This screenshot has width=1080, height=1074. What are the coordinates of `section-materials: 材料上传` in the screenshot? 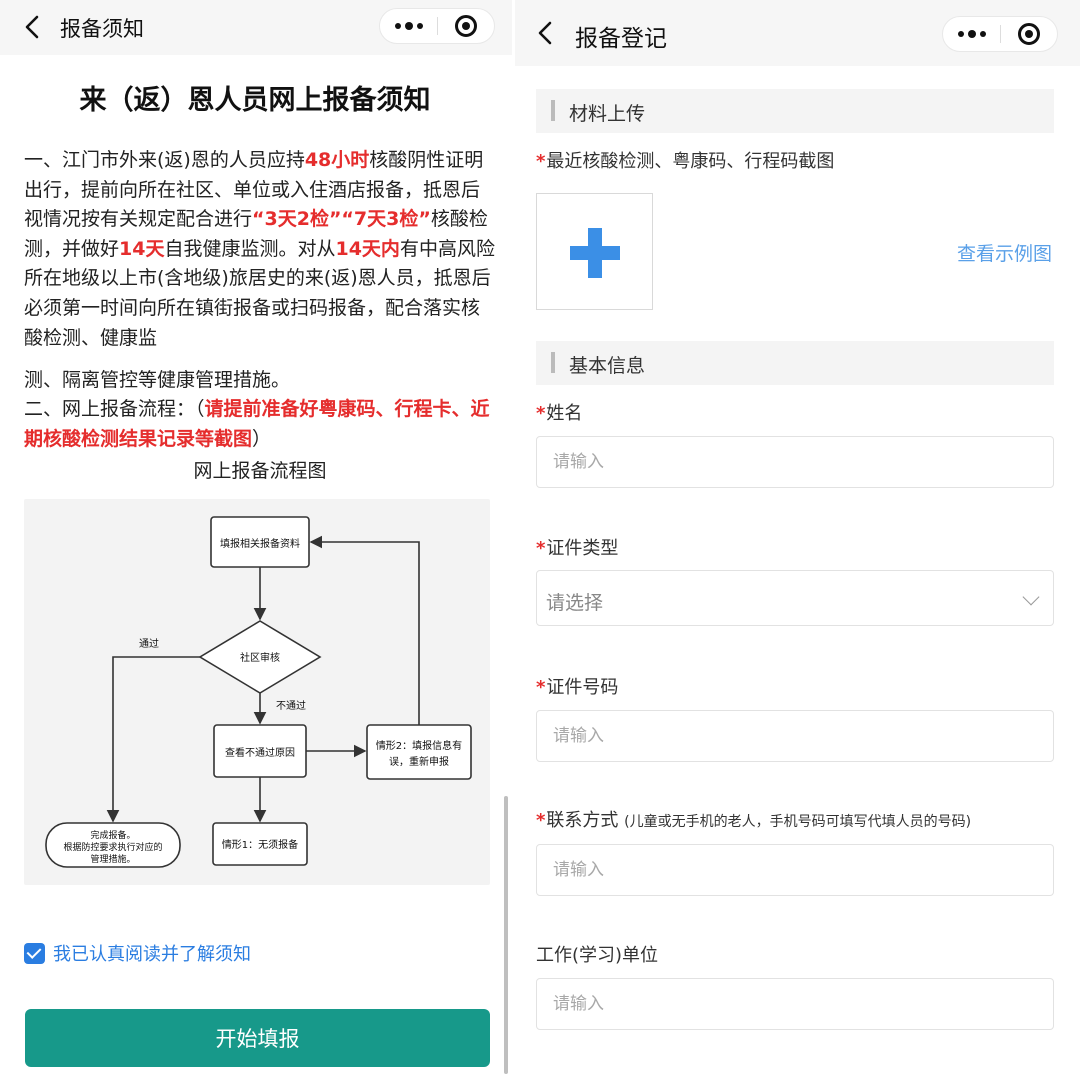 It's located at (795, 111).